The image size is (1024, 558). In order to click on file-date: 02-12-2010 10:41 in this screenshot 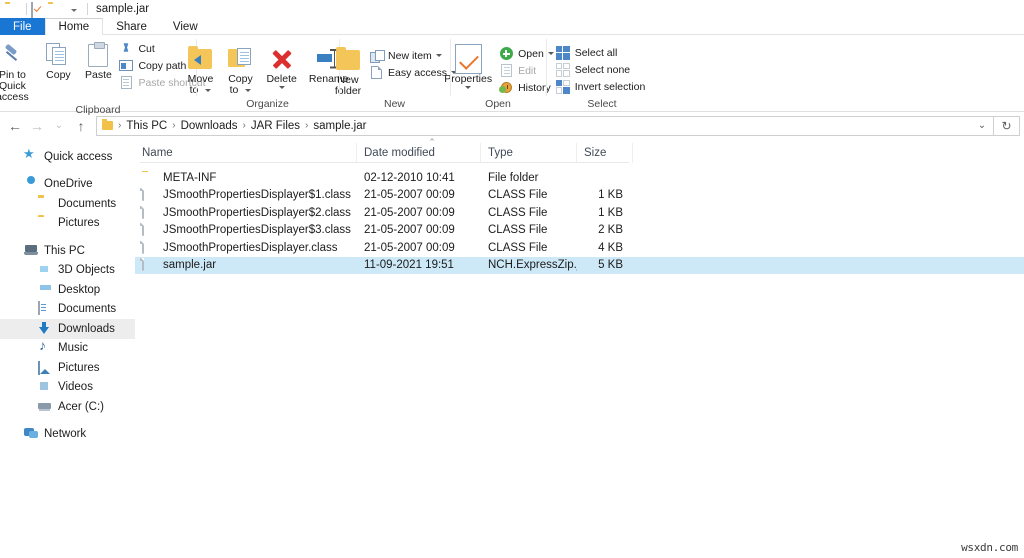, I will do `click(409, 177)`.